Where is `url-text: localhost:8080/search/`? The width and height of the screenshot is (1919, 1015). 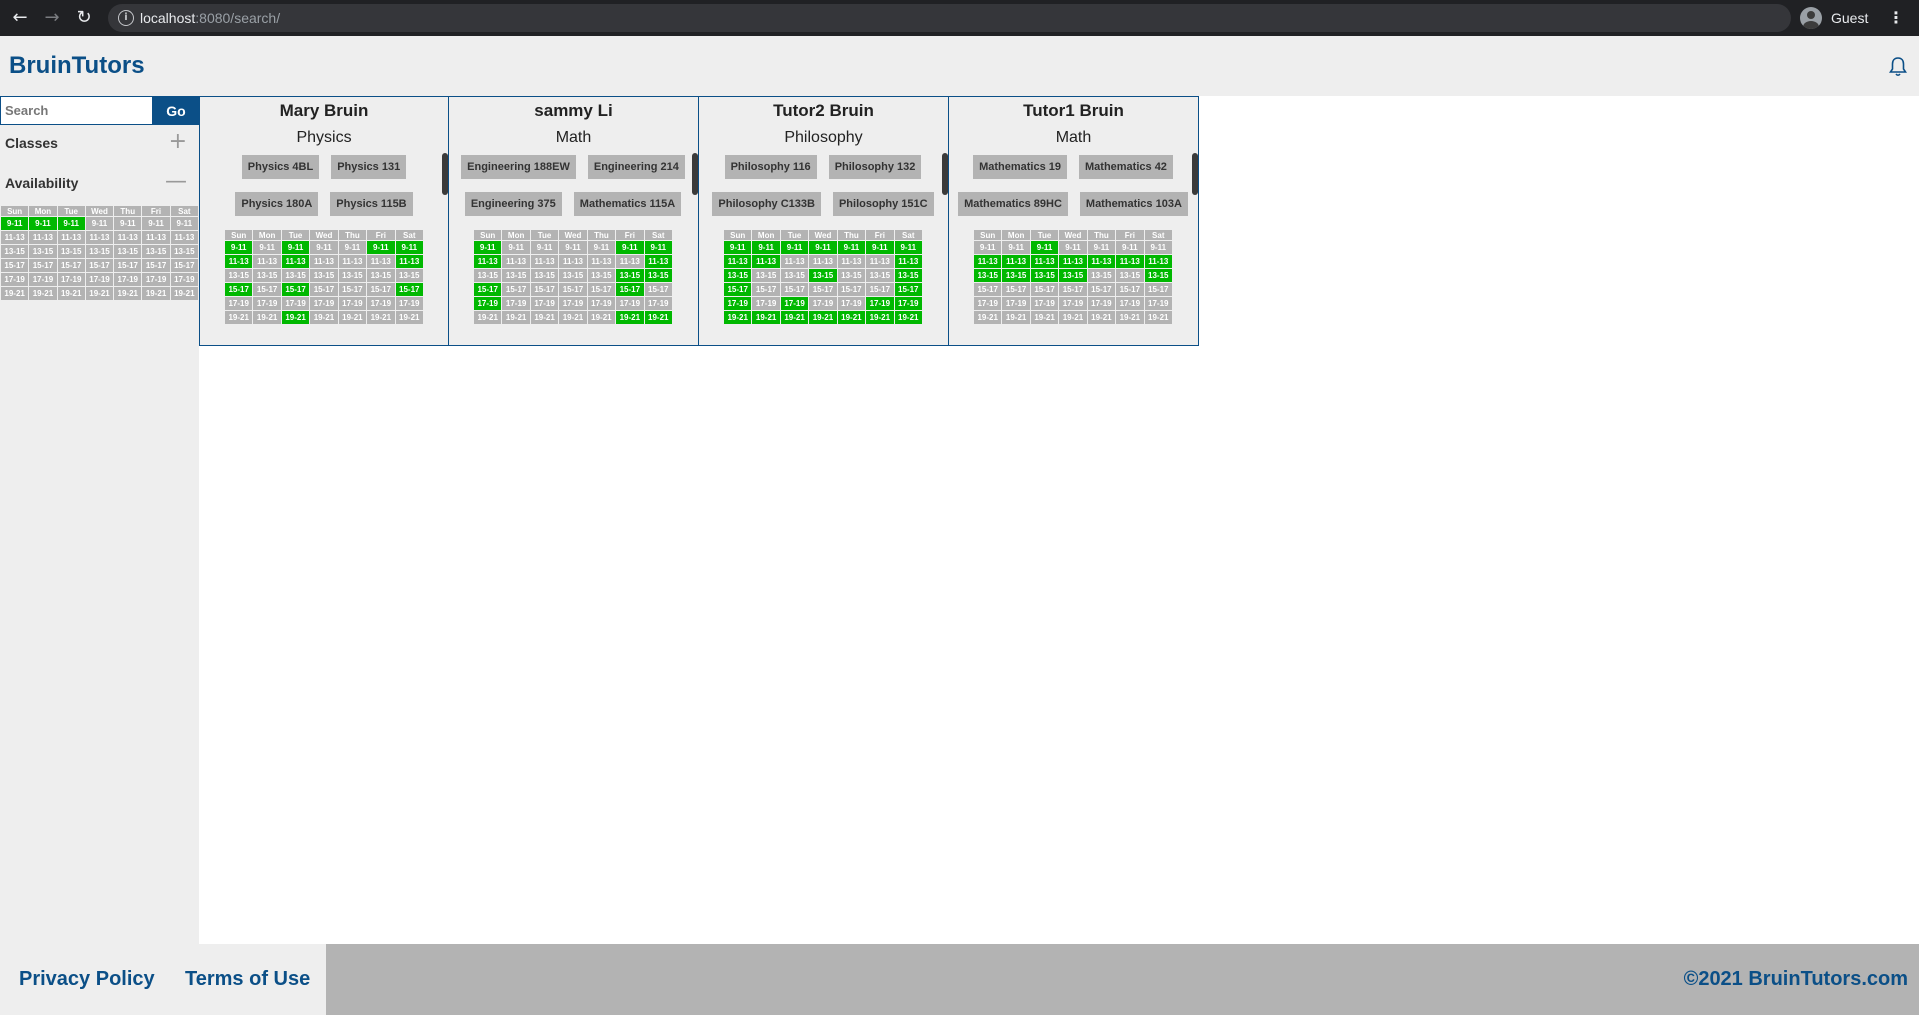
url-text: localhost:8080/search/ is located at coordinates (210, 18).